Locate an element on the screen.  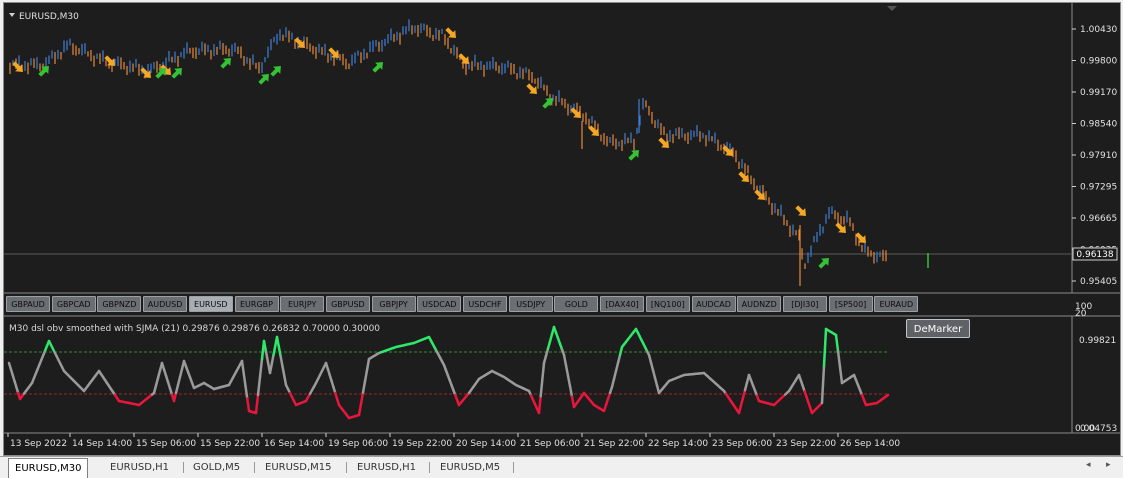
time-tick-label: 26 Sep 14:00 is located at coordinates (870, 444).